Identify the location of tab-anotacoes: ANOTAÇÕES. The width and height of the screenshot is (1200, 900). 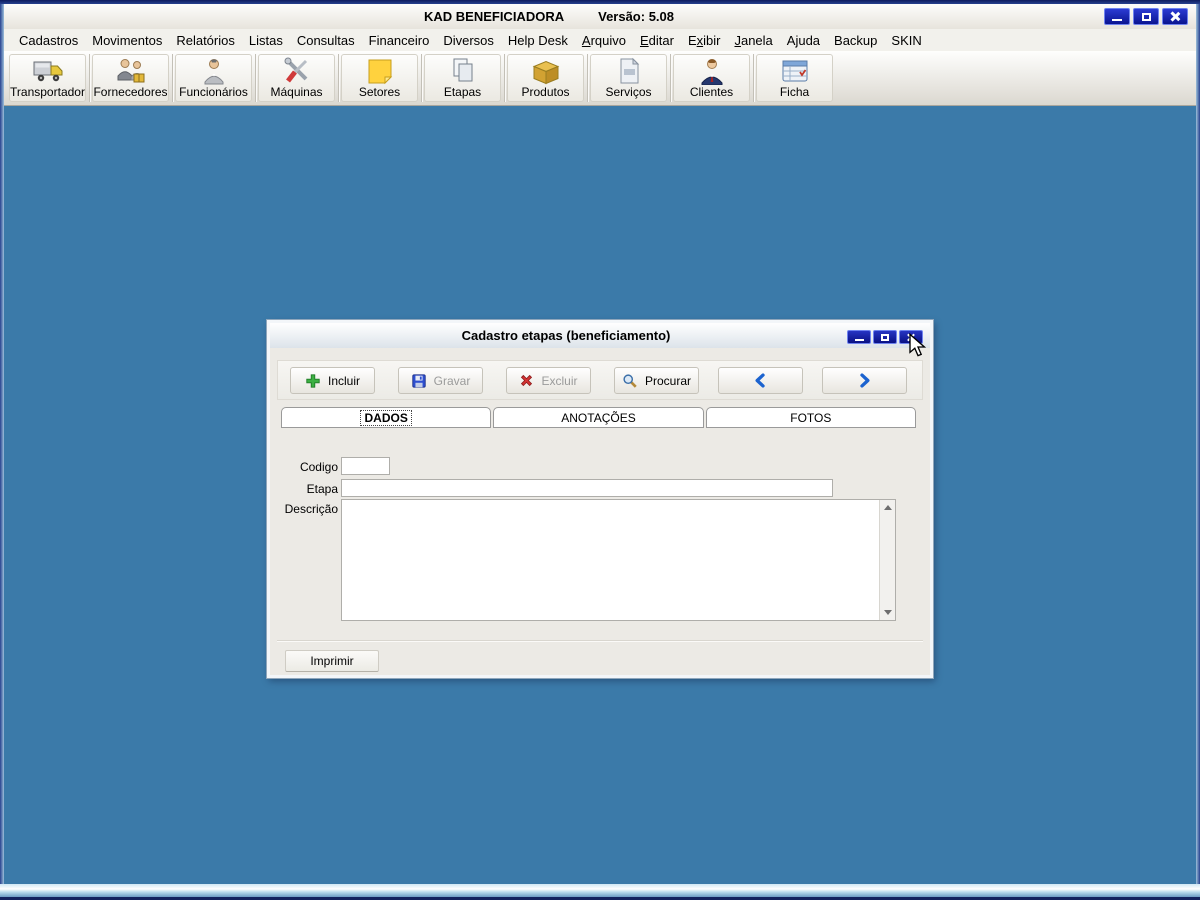
(598, 417).